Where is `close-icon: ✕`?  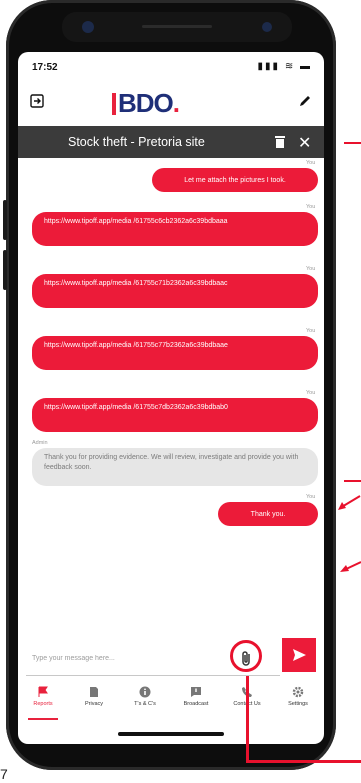 close-icon: ✕ is located at coordinates (304, 143).